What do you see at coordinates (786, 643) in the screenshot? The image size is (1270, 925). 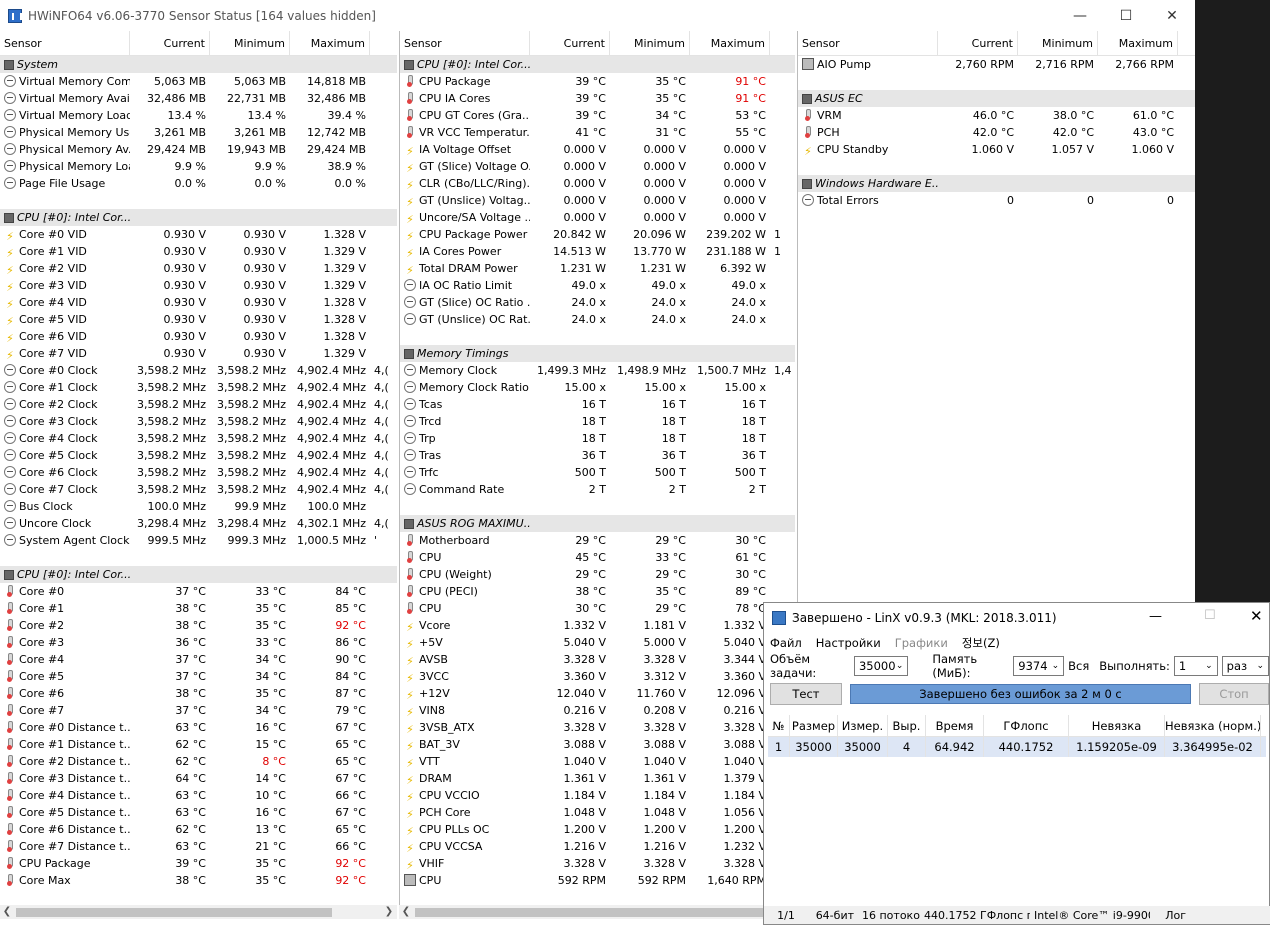 I see `menu-file: Файл` at bounding box center [786, 643].